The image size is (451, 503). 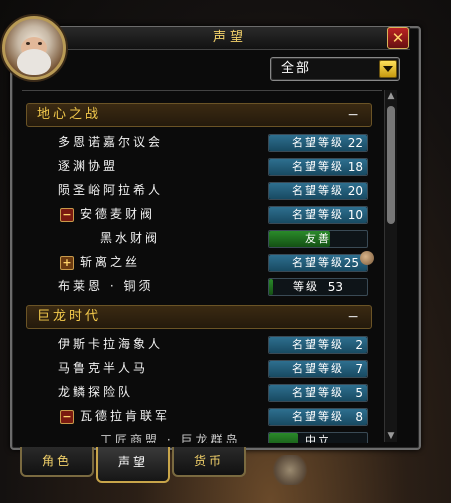 What do you see at coordinates (118, 214) in the screenshot?
I see `faction-name: 安德麦财阀` at bounding box center [118, 214].